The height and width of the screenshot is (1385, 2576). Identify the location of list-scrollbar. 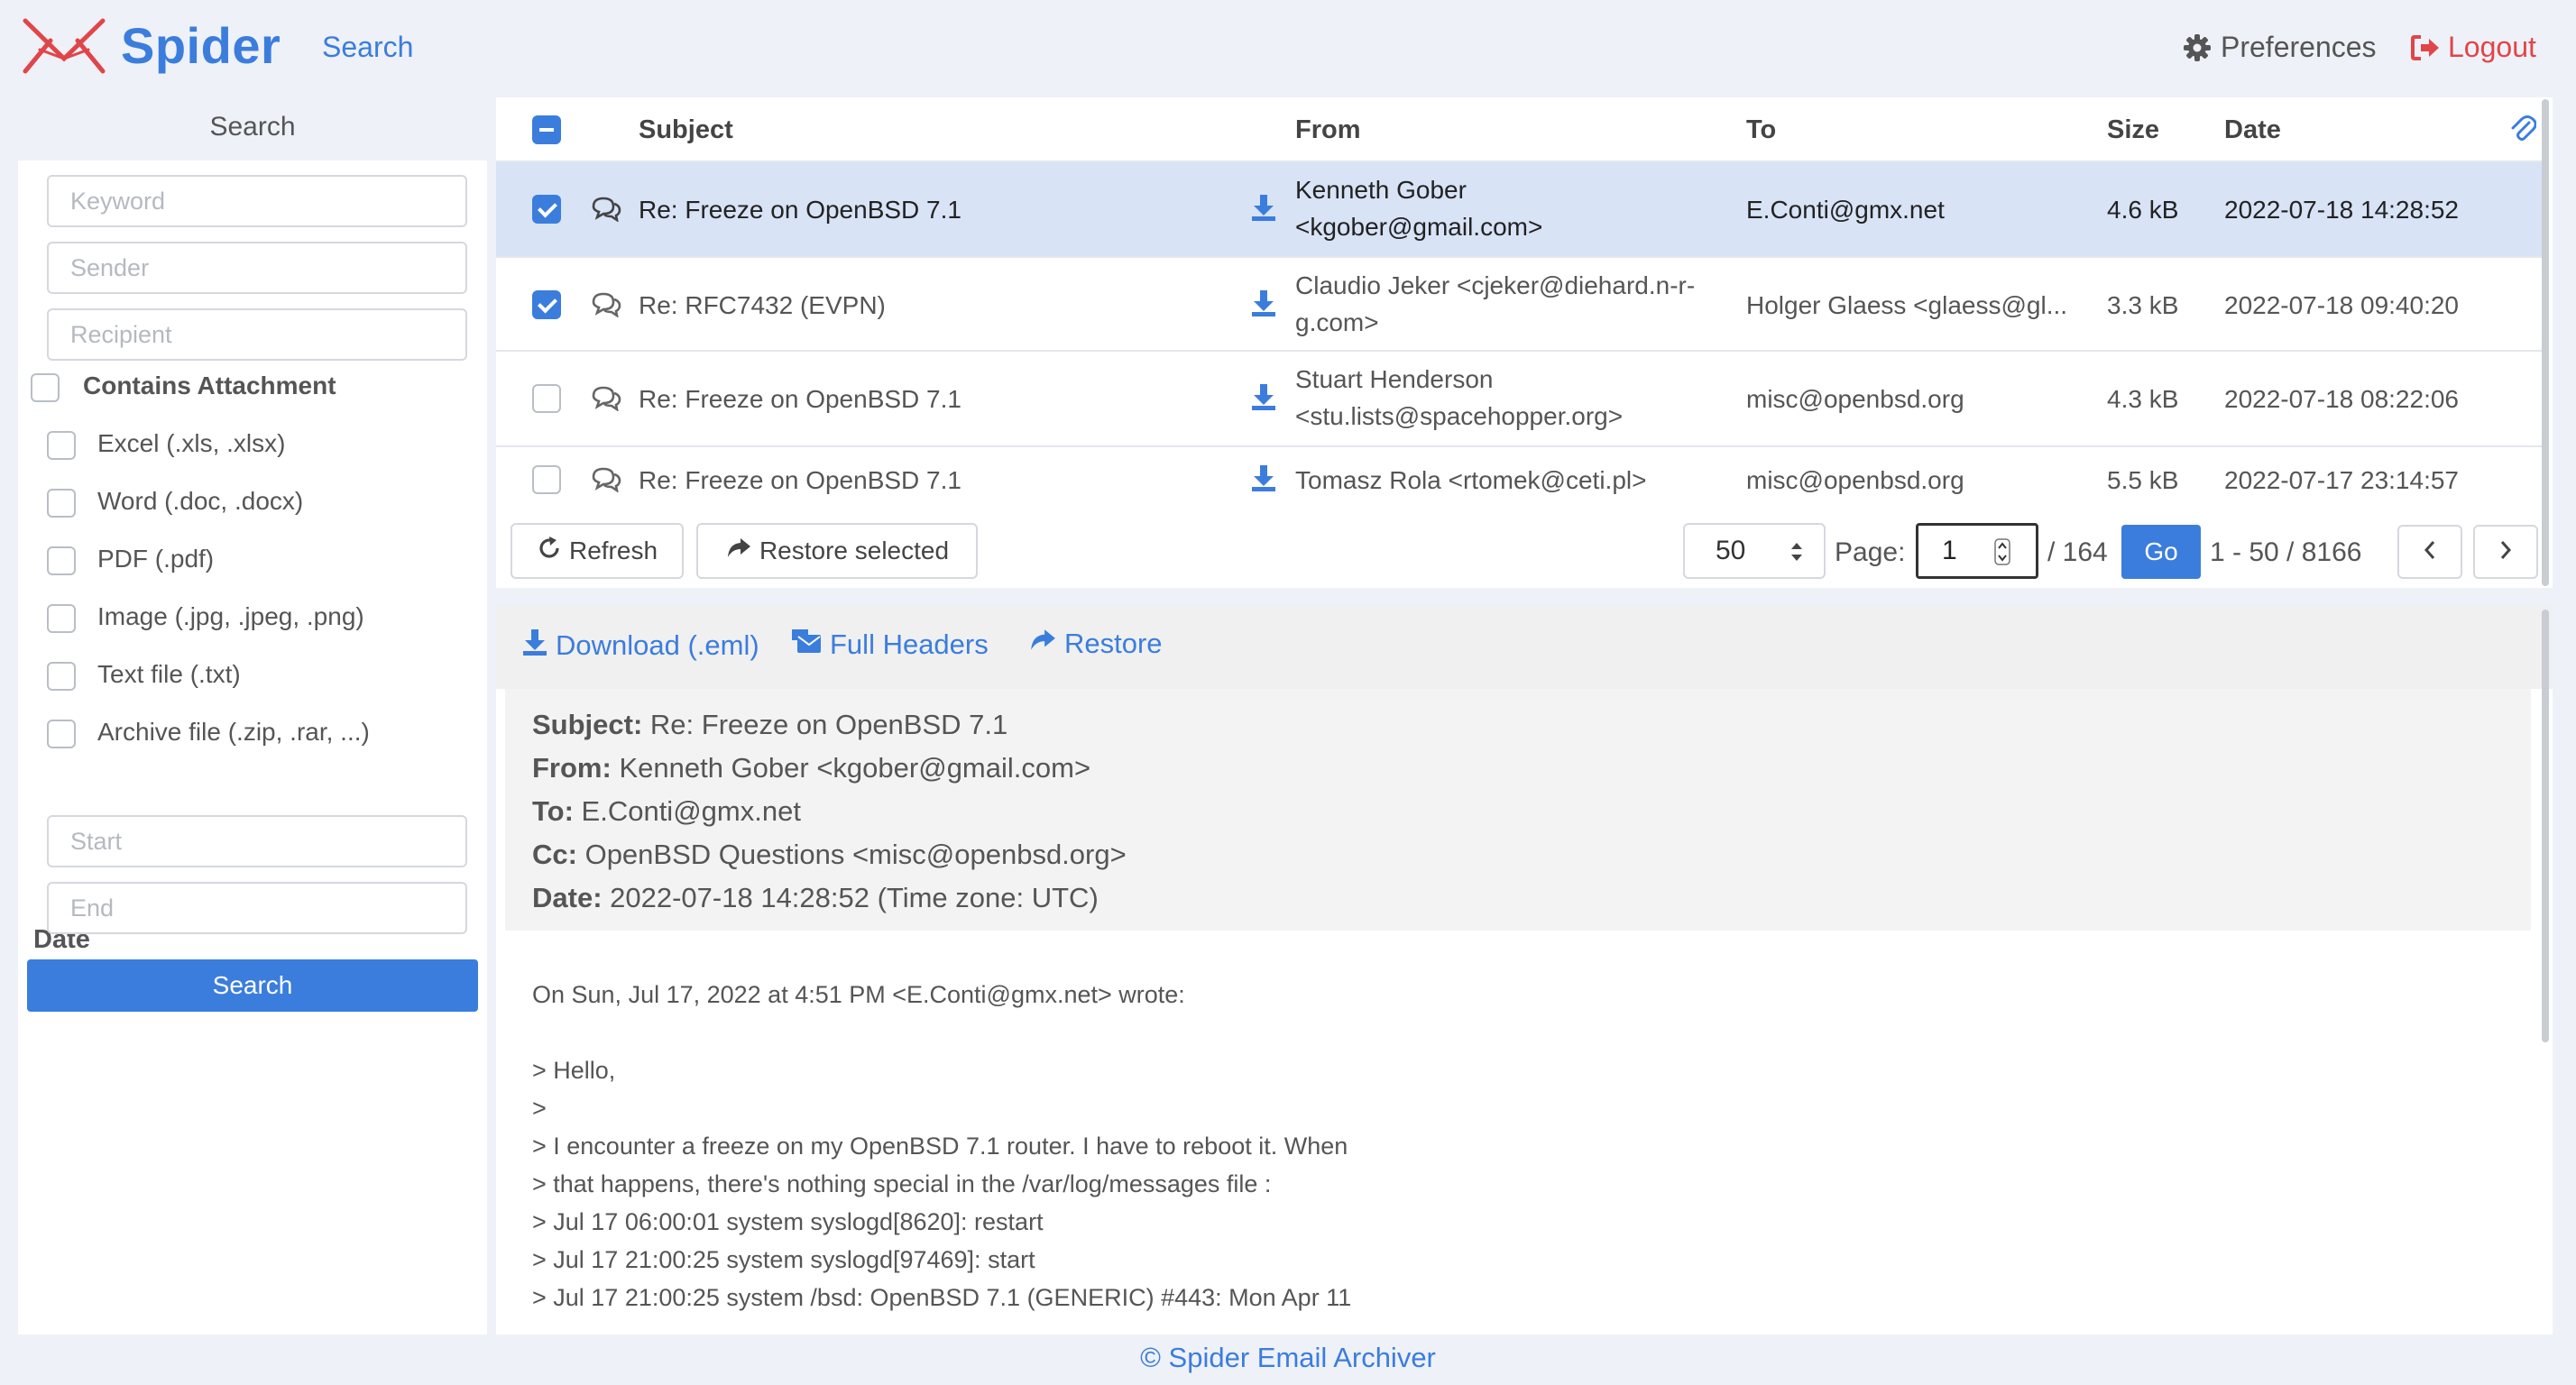
(2546, 342).